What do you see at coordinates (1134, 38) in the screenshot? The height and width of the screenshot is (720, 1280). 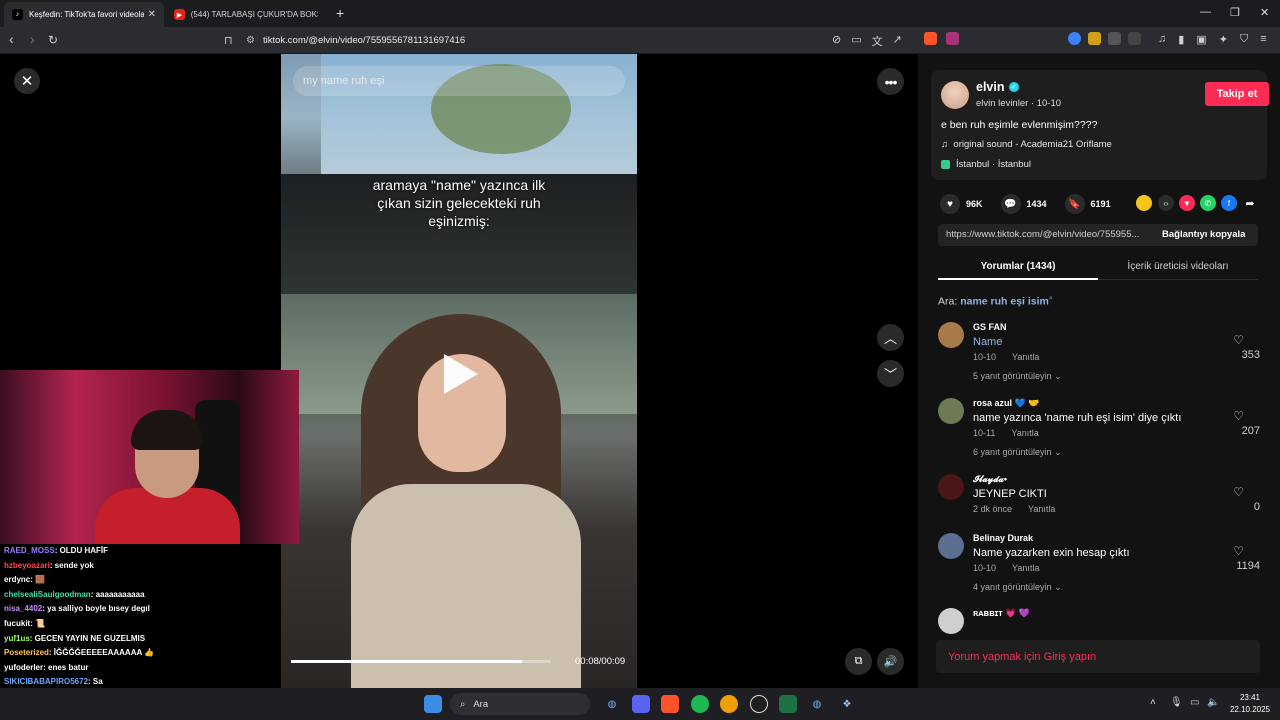 I see `screenshot-icon` at bounding box center [1134, 38].